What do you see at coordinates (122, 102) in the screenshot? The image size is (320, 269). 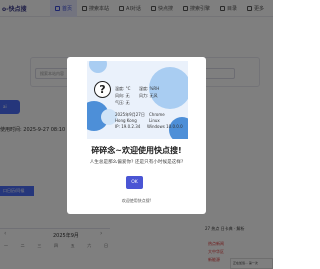 I see `weather-pressure: 气压: 无` at bounding box center [122, 102].